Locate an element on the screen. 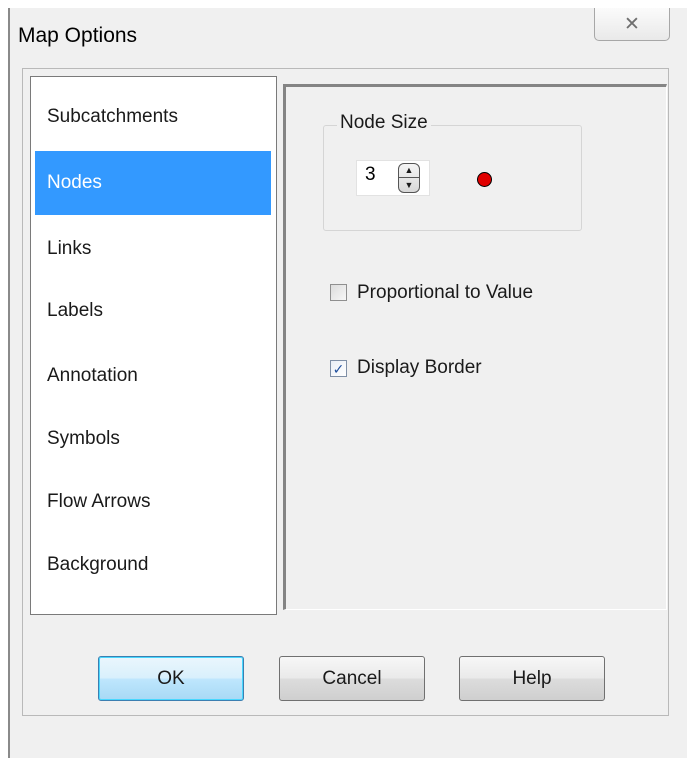  help-button-label: Help is located at coordinates (532, 678).